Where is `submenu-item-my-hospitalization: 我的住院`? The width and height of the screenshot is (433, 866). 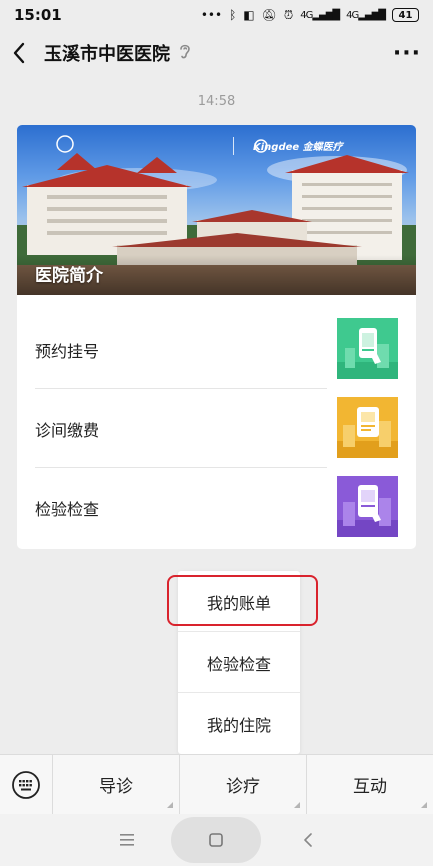
submenu-item-my-hospitalization: 我的住院 is located at coordinates (239, 723).